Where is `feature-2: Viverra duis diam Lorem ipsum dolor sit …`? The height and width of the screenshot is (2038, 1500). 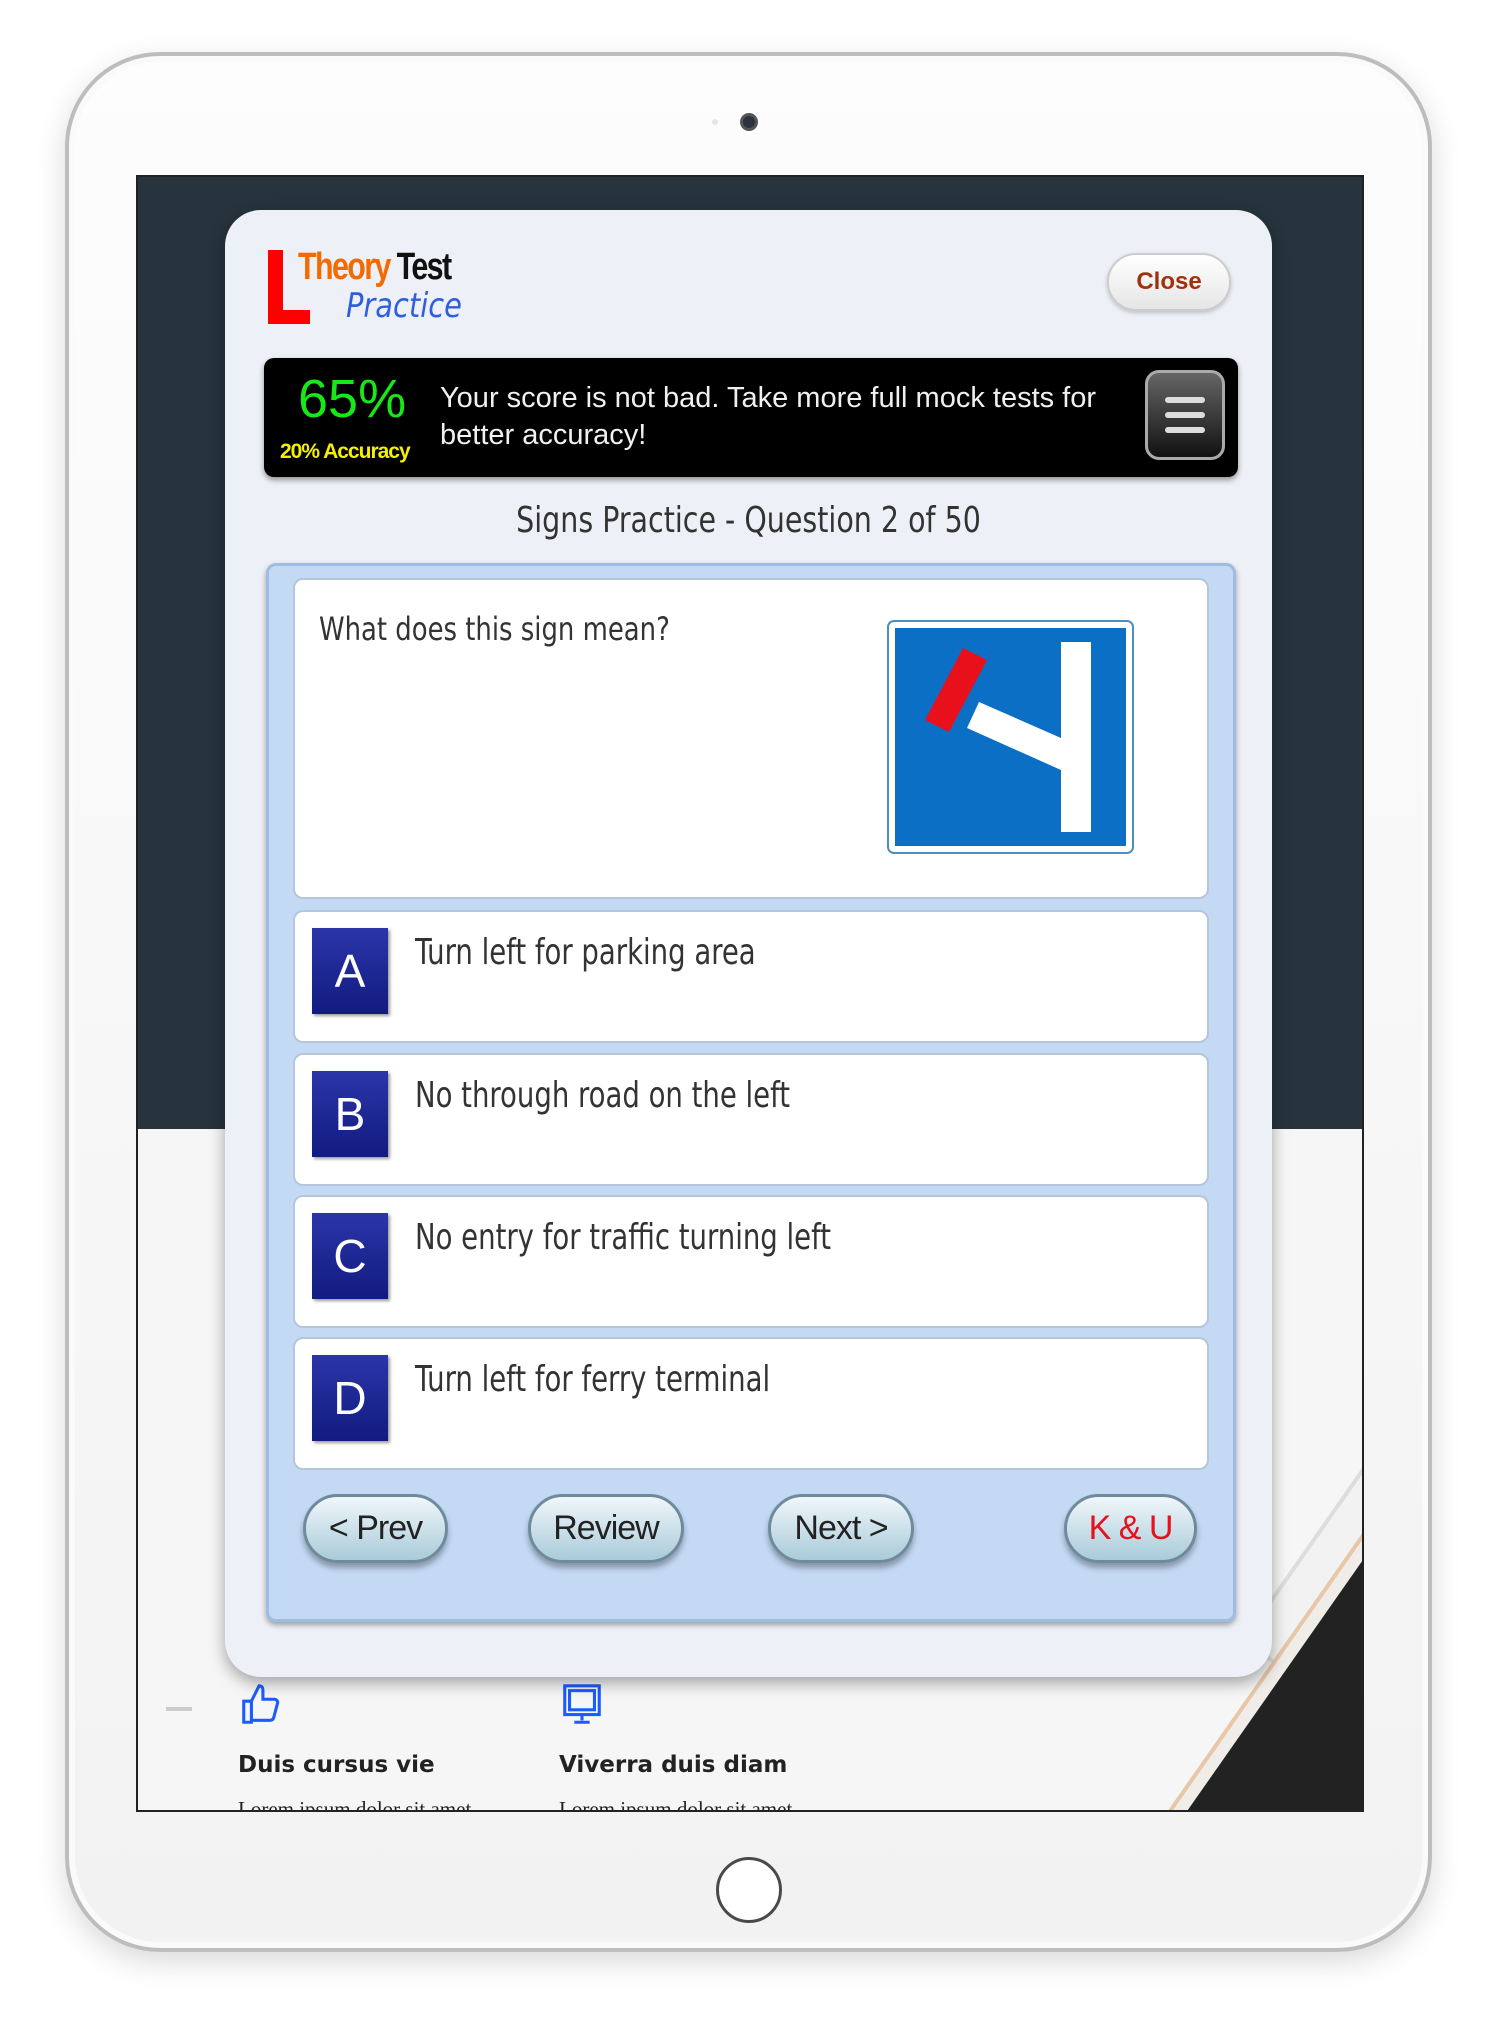
feature-2: Viverra duis diam Lorem ipsum dolor sit … is located at coordinates (678, 1746).